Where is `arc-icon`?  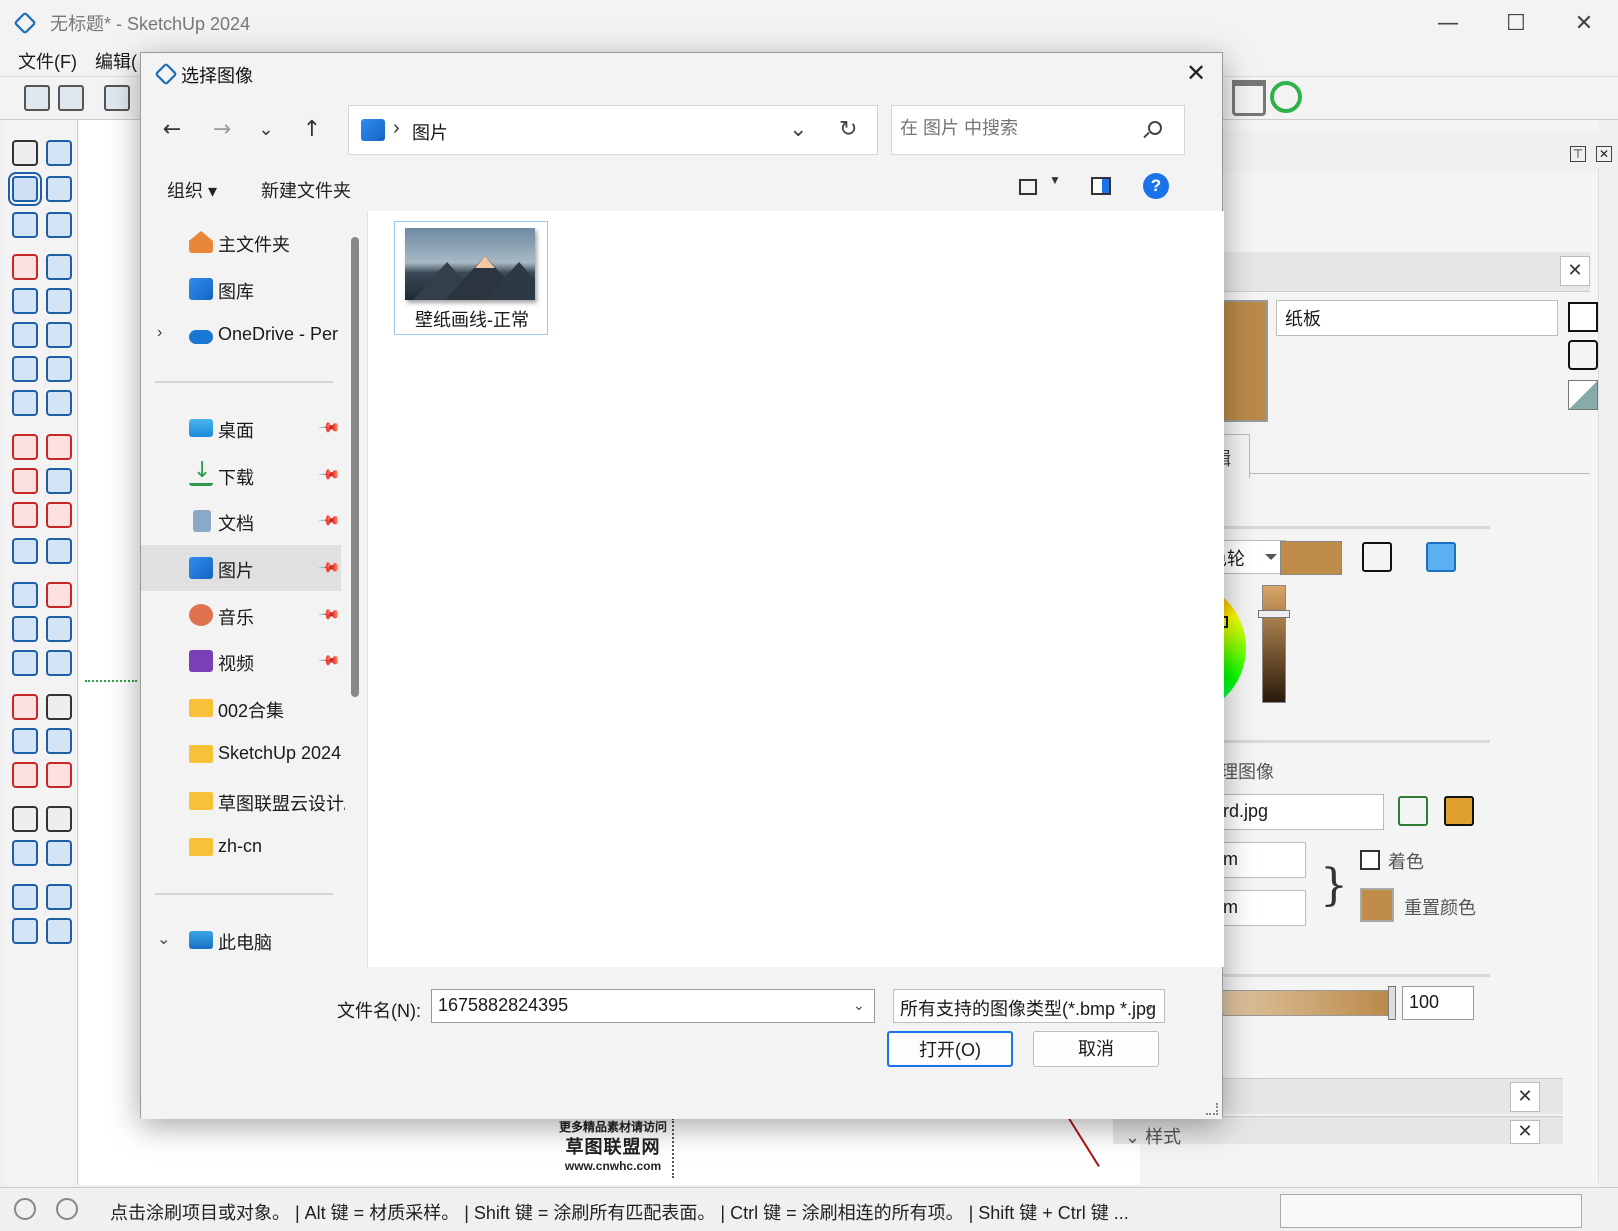 arc-icon is located at coordinates (25, 369).